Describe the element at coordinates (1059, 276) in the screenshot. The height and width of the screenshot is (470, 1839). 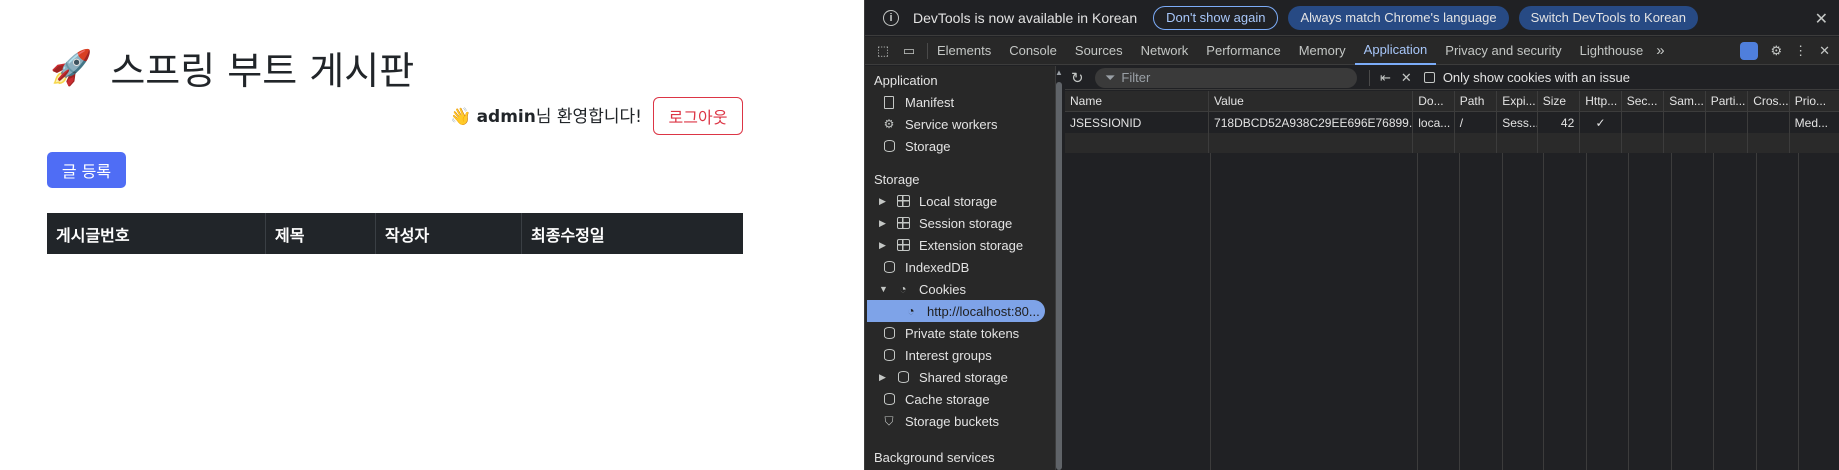
I see `sidebar-scrollbar` at that location.